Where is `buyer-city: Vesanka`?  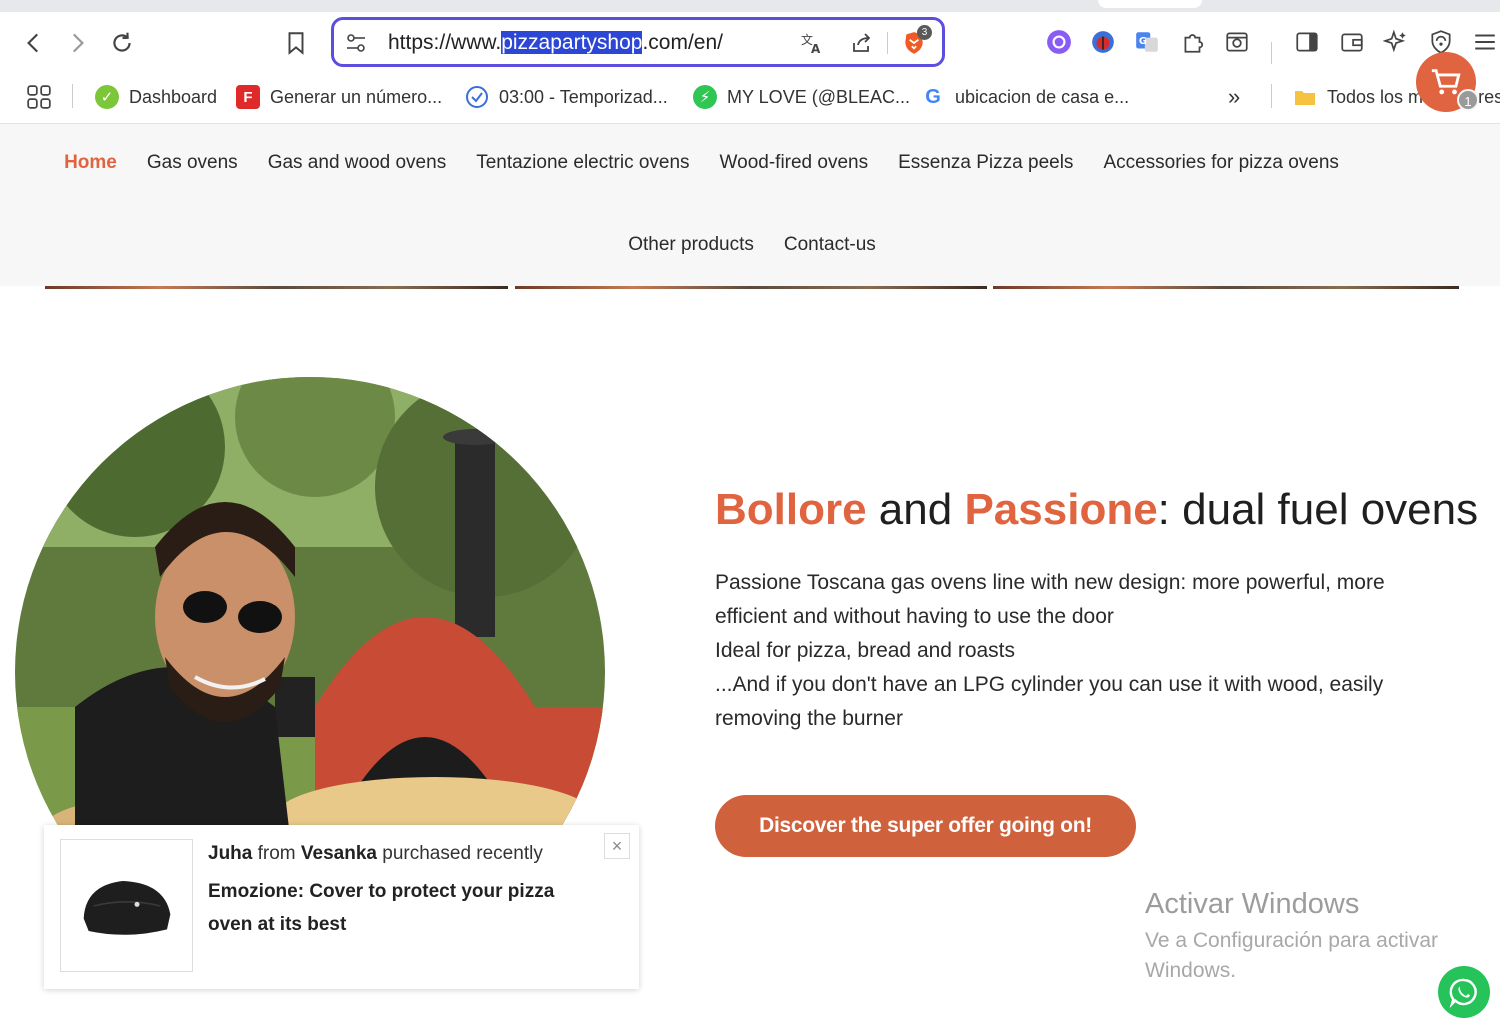
buyer-city: Vesanka is located at coordinates (338, 853).